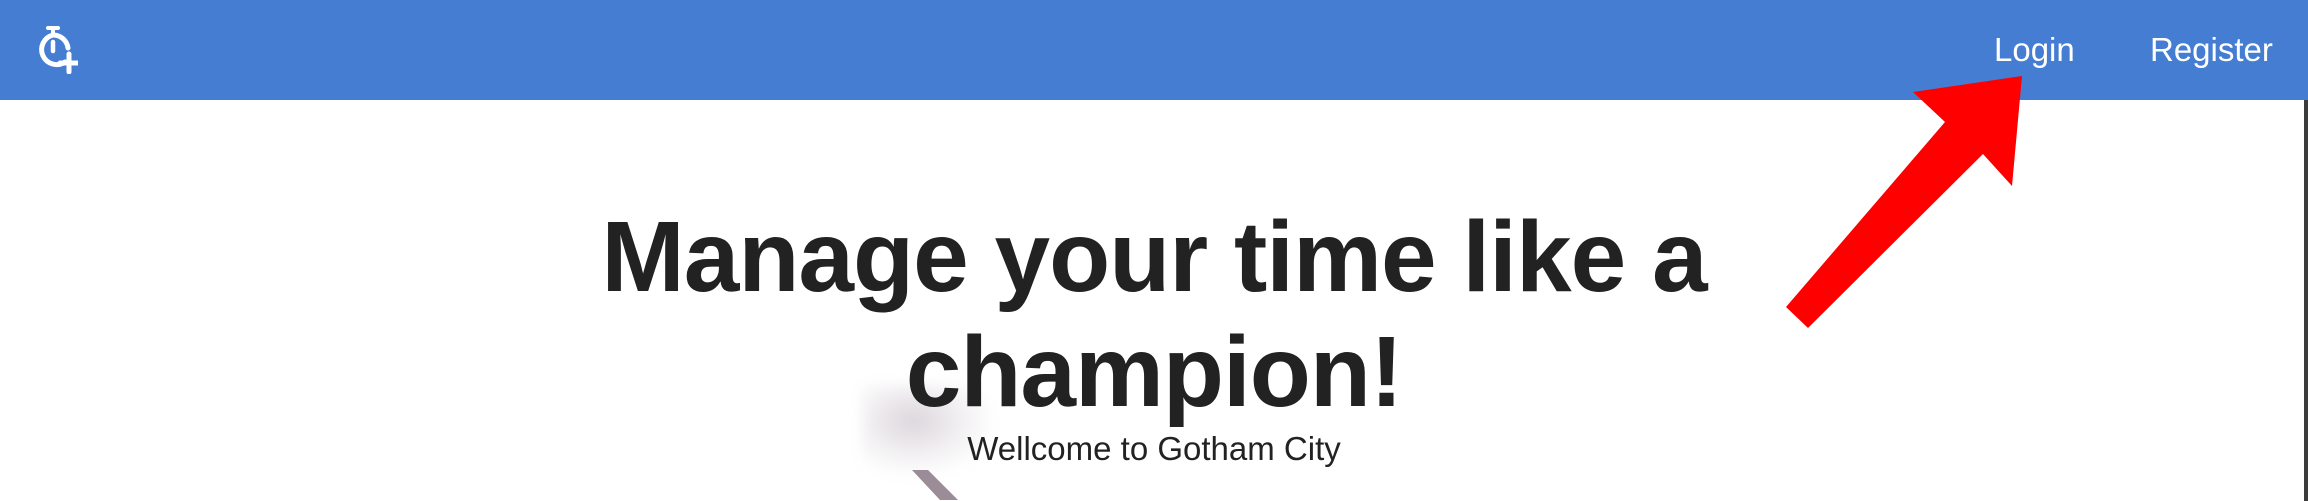 This screenshot has width=2308, height=501. What do you see at coordinates (60, 50) in the screenshot?
I see `logo-svg` at bounding box center [60, 50].